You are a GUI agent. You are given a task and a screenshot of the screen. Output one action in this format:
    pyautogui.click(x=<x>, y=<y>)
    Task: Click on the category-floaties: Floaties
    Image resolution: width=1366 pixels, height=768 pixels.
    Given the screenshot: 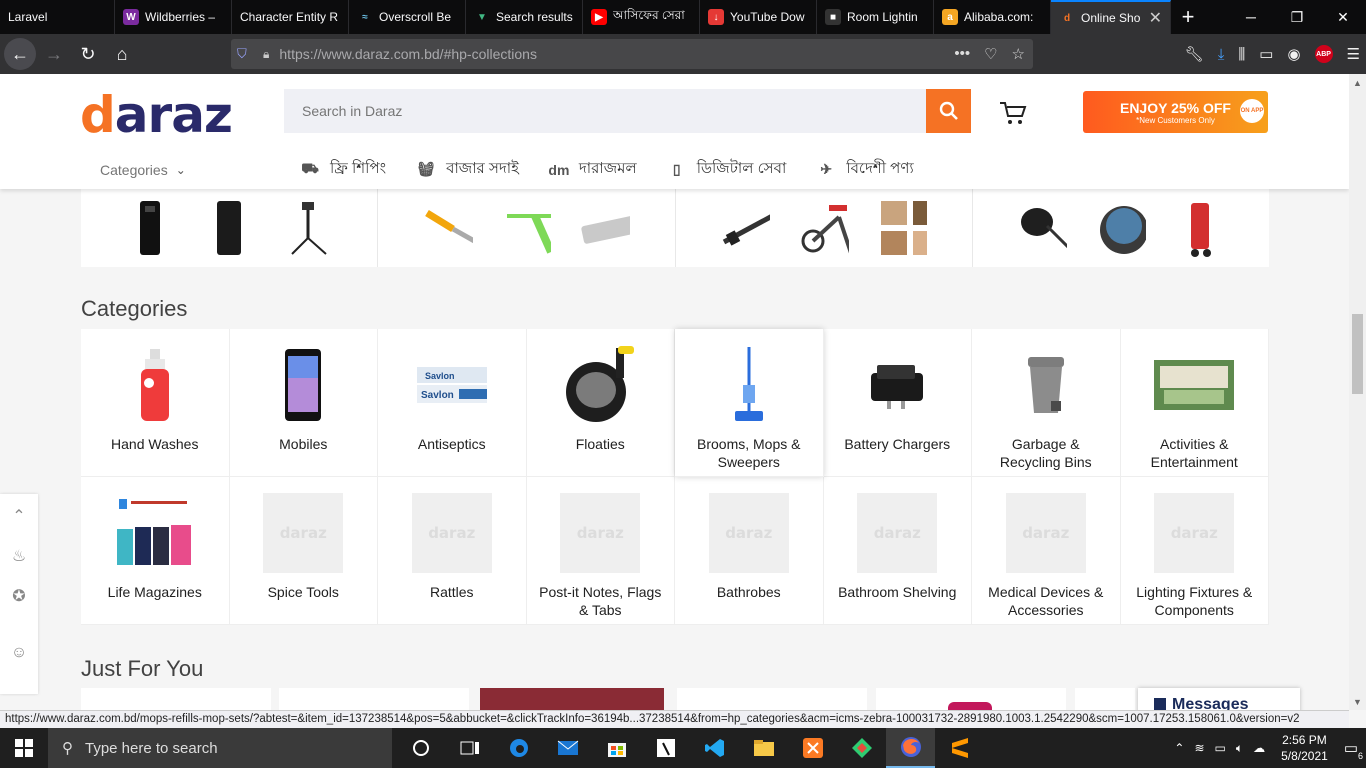 What is the action you would take?
    pyautogui.click(x=600, y=403)
    